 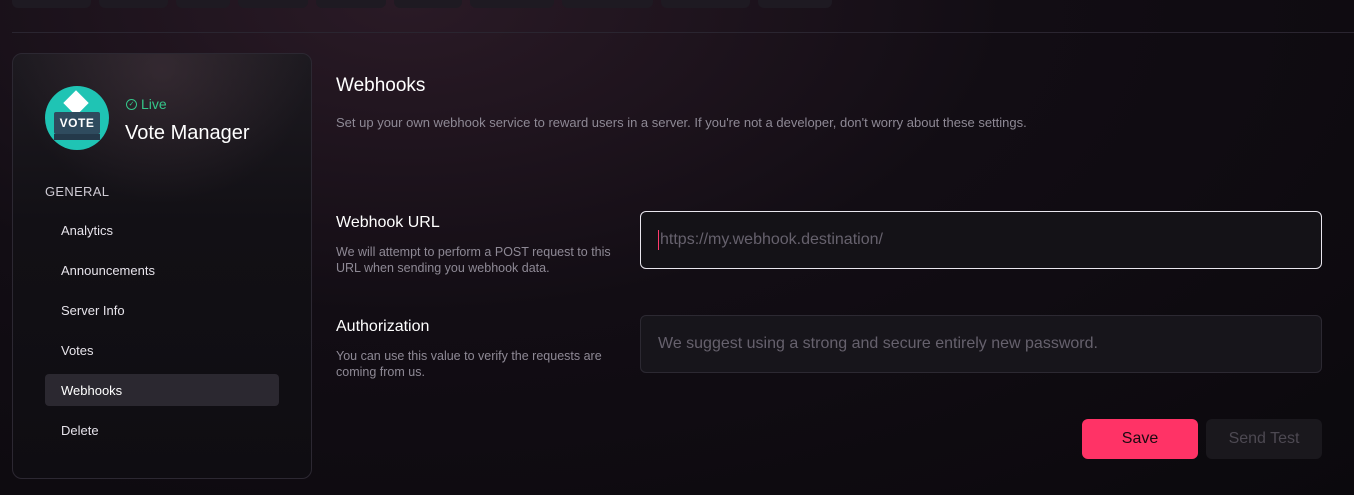 I want to click on authorization-label: Authorization, so click(x=383, y=326).